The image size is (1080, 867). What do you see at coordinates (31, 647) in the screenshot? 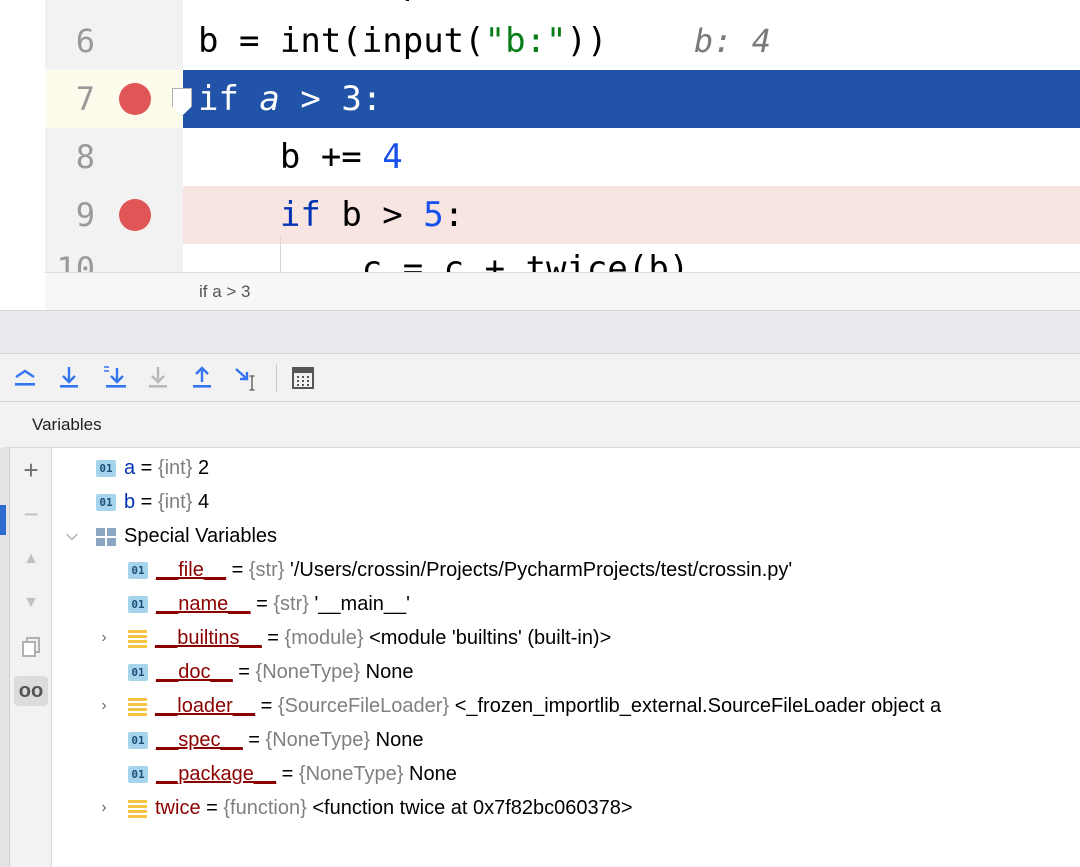
I see `copy-icon` at bounding box center [31, 647].